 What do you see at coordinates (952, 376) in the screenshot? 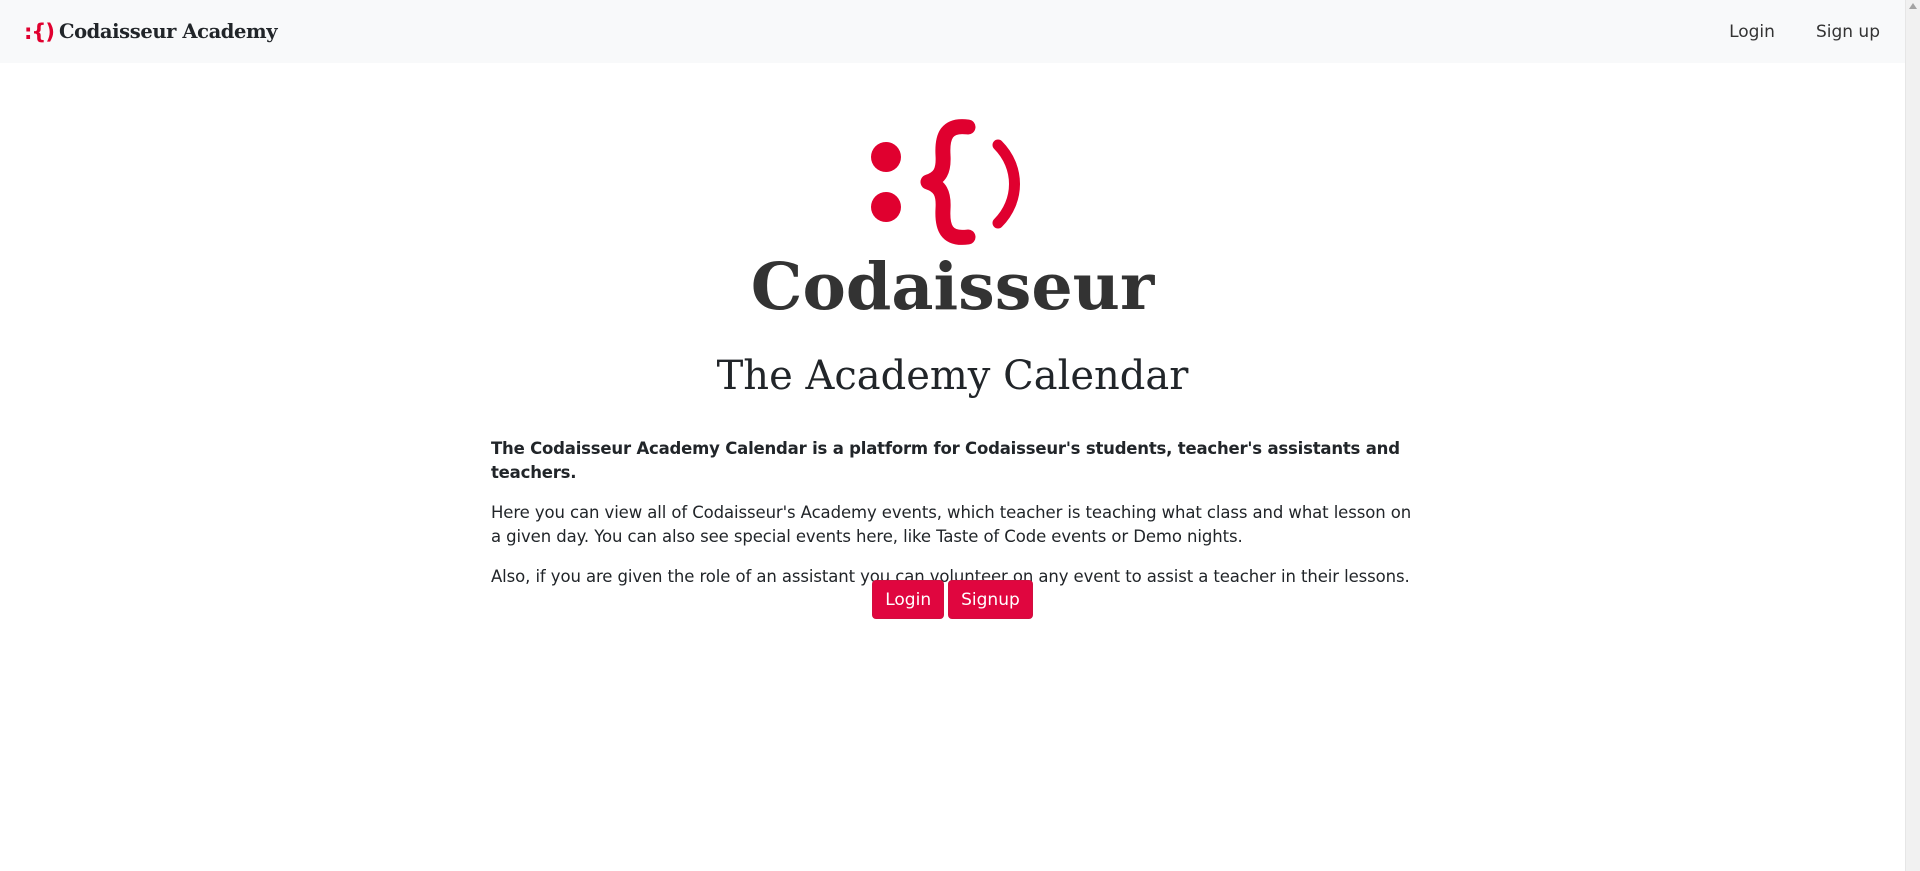
I see `page-title: The Academy Calendar` at bounding box center [952, 376].